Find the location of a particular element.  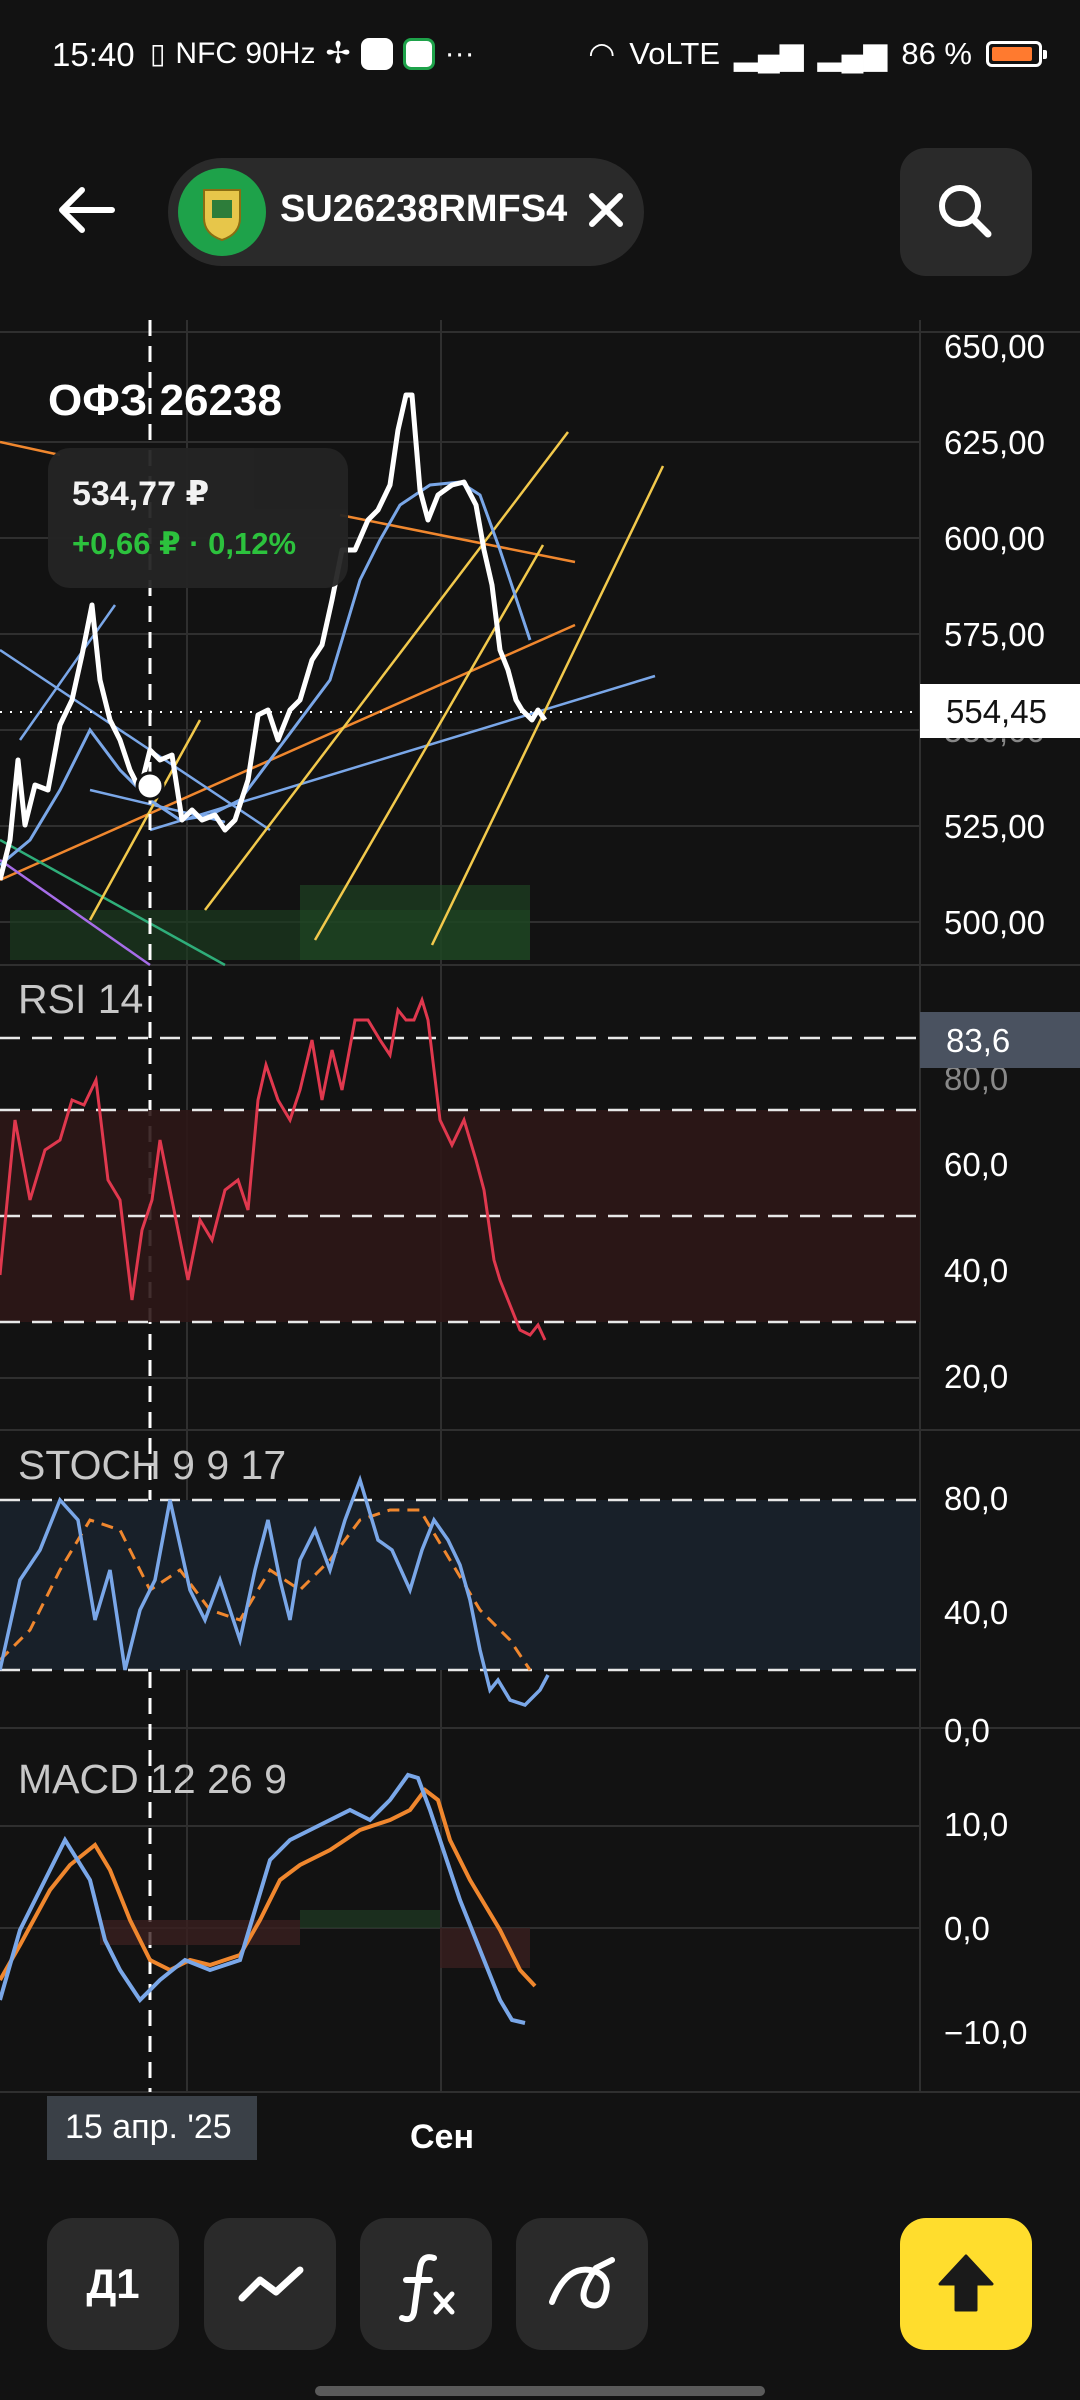

network-label: VoLTE is located at coordinates (675, 53).